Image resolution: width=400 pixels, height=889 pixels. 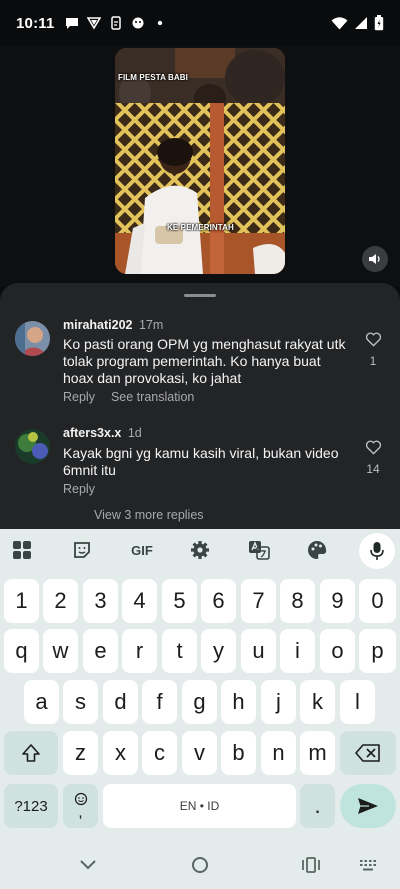 What do you see at coordinates (151, 325) in the screenshot?
I see `comment-time: 17m` at bounding box center [151, 325].